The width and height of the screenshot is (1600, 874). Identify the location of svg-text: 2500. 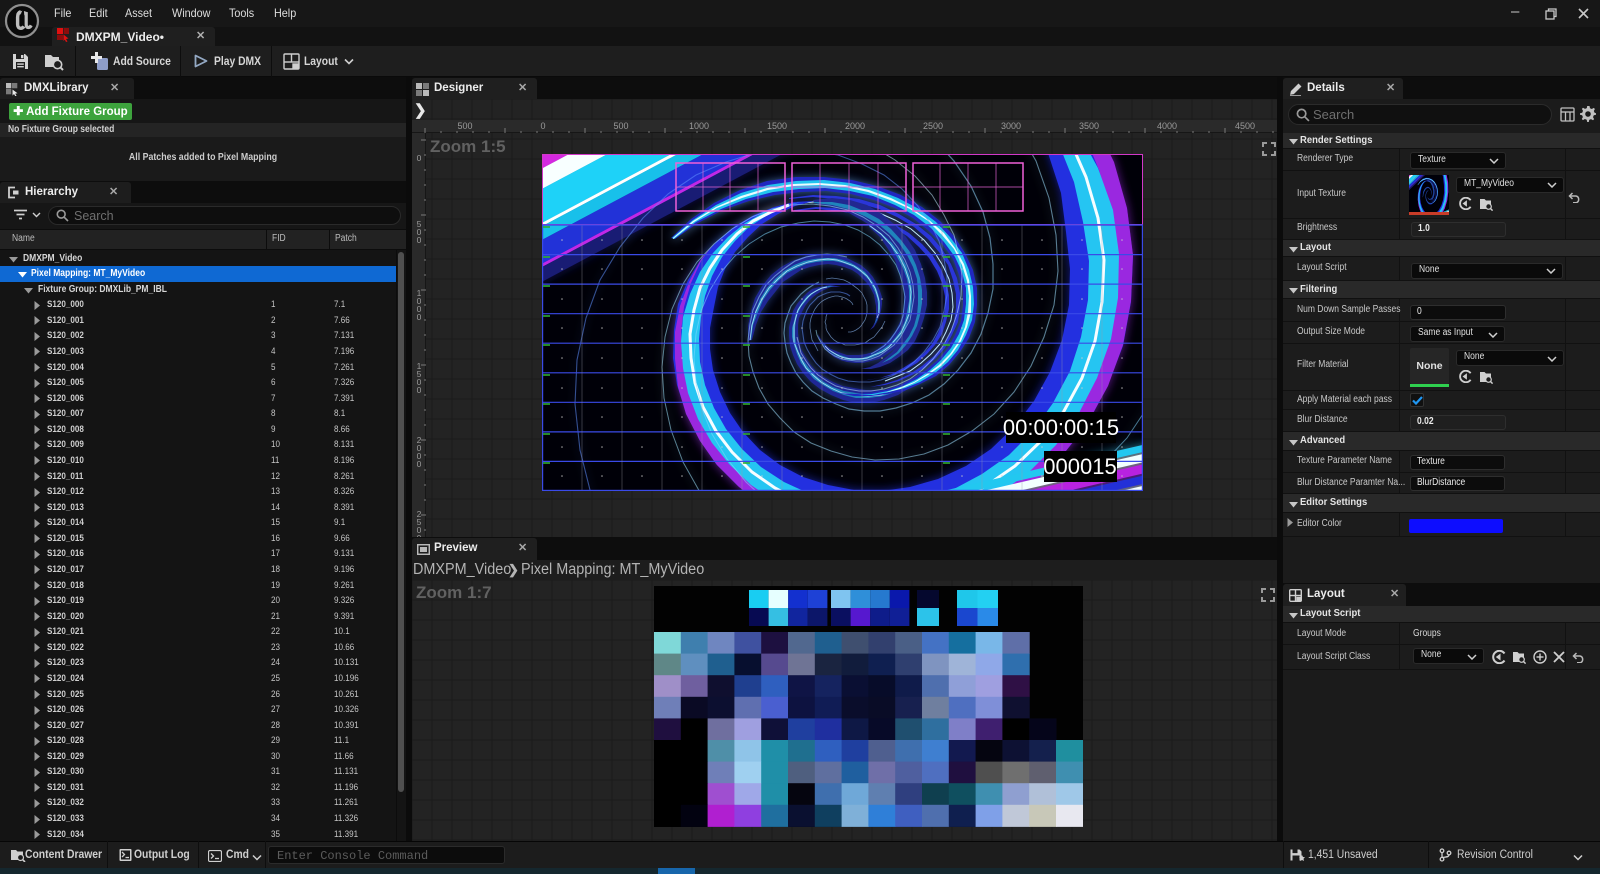
(933, 126).